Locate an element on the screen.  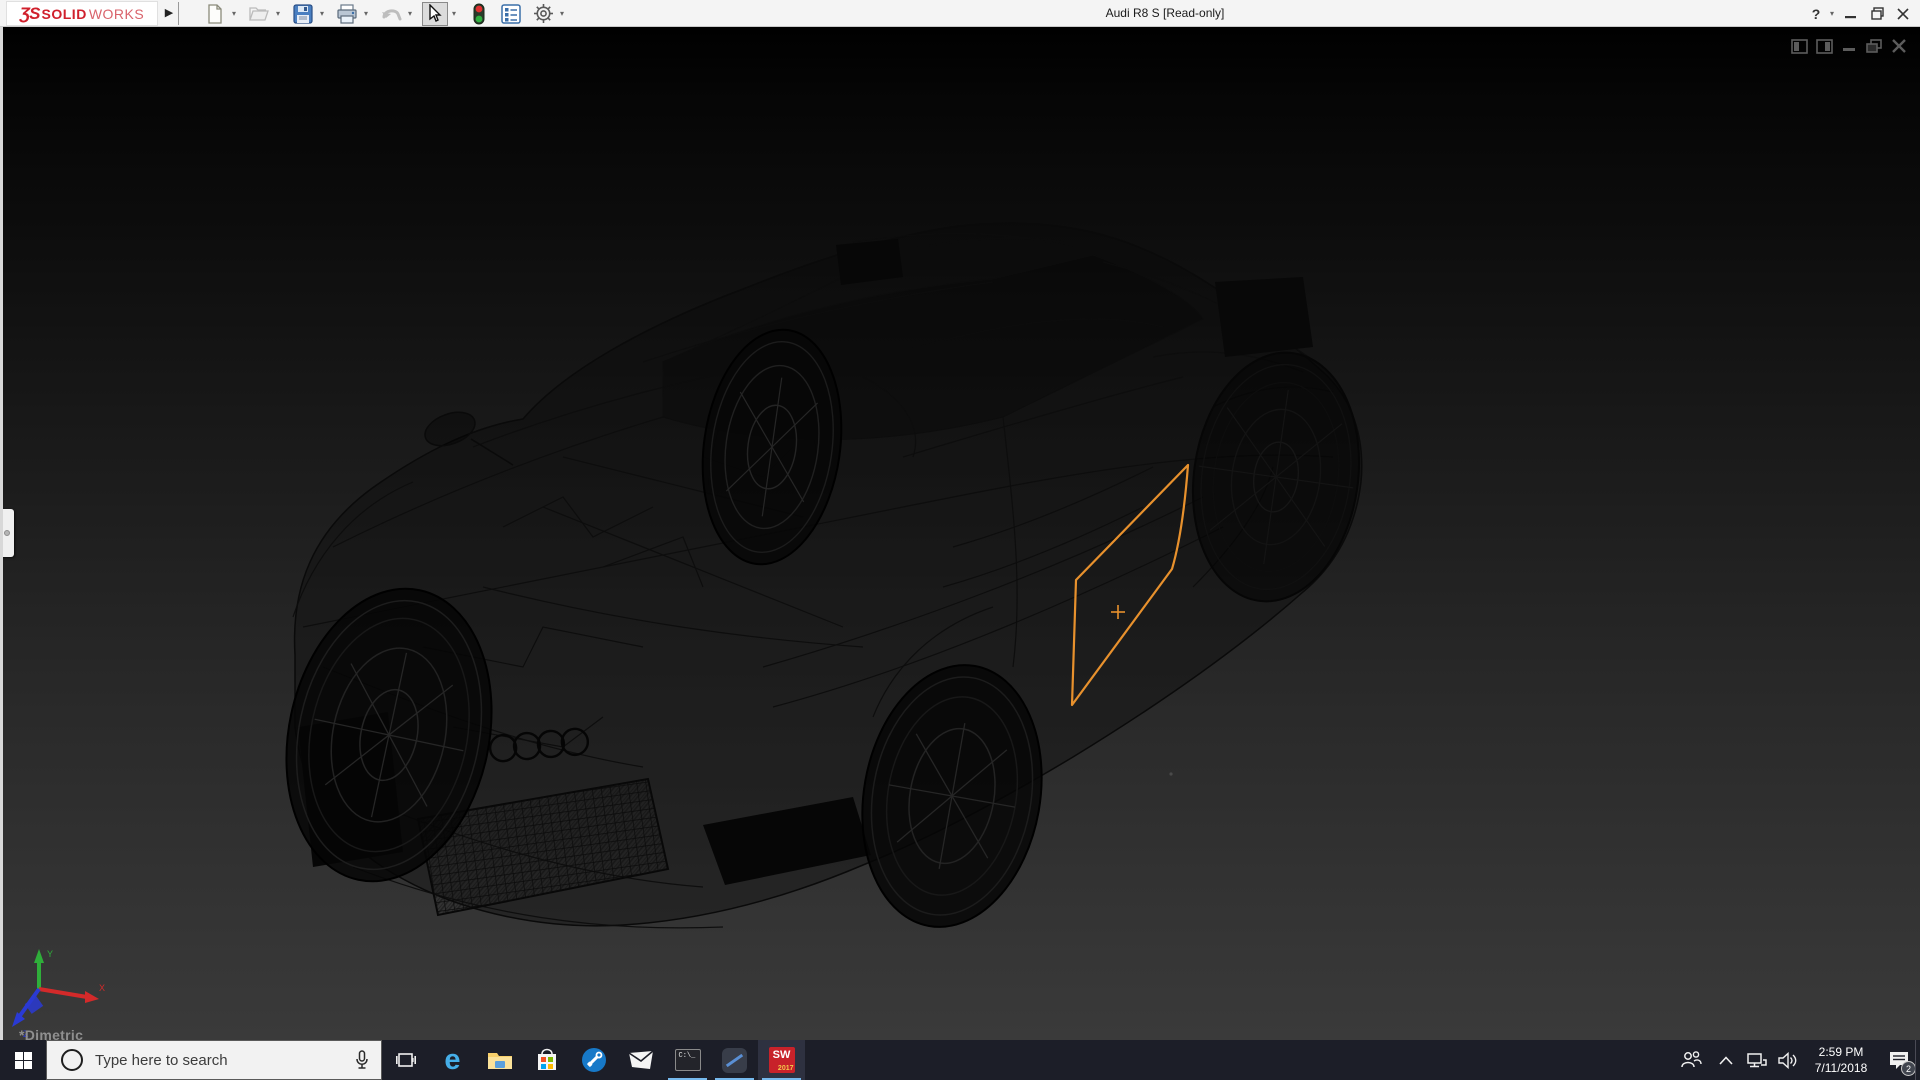
open-button is located at coordinates (259, 14).